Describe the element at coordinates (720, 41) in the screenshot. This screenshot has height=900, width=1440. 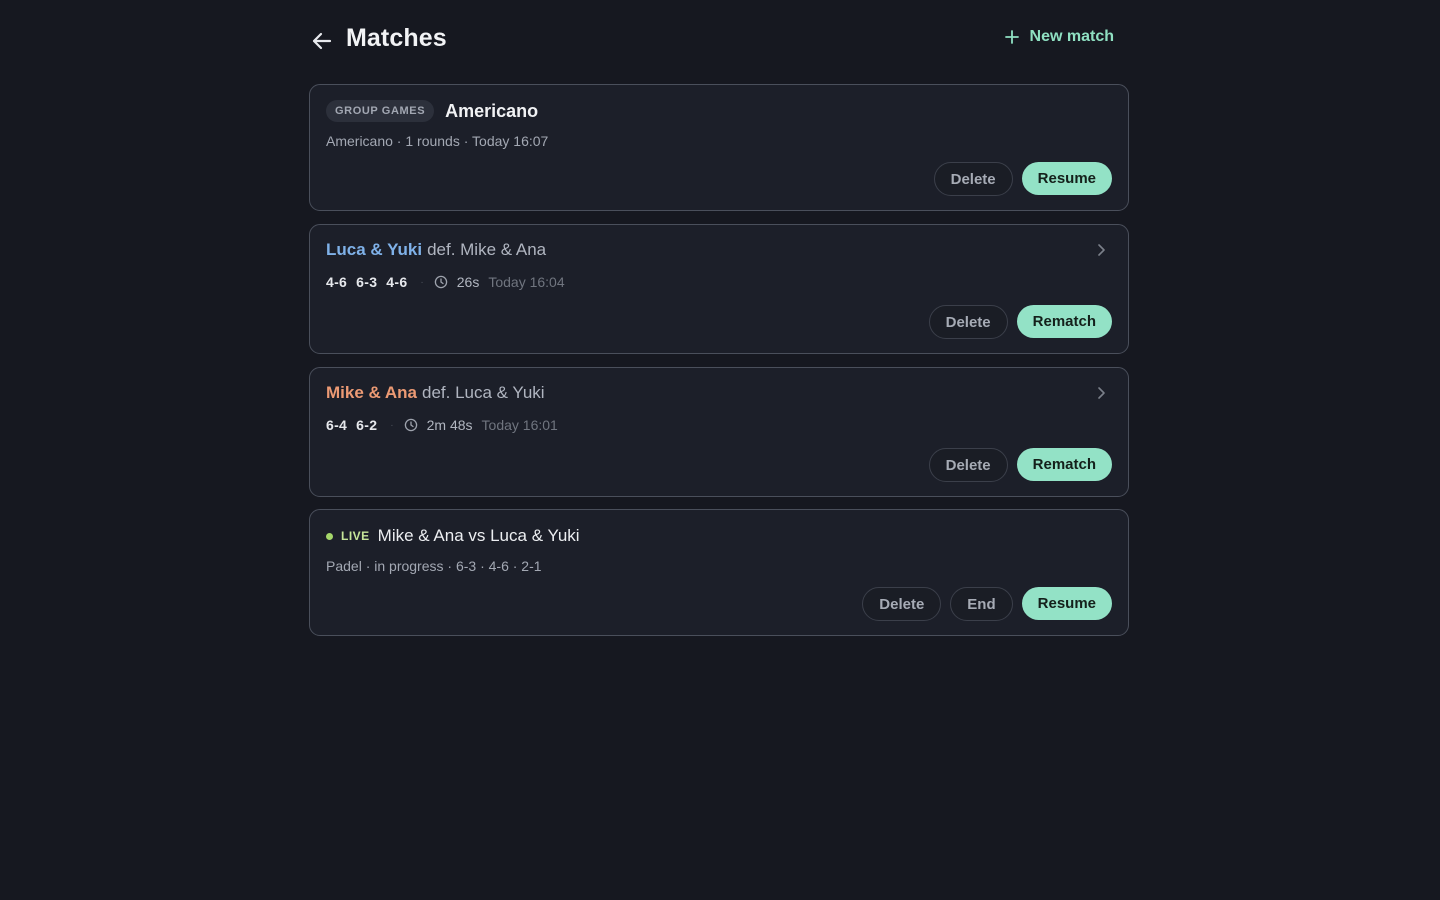
I see `page-header: Matches New match` at that location.